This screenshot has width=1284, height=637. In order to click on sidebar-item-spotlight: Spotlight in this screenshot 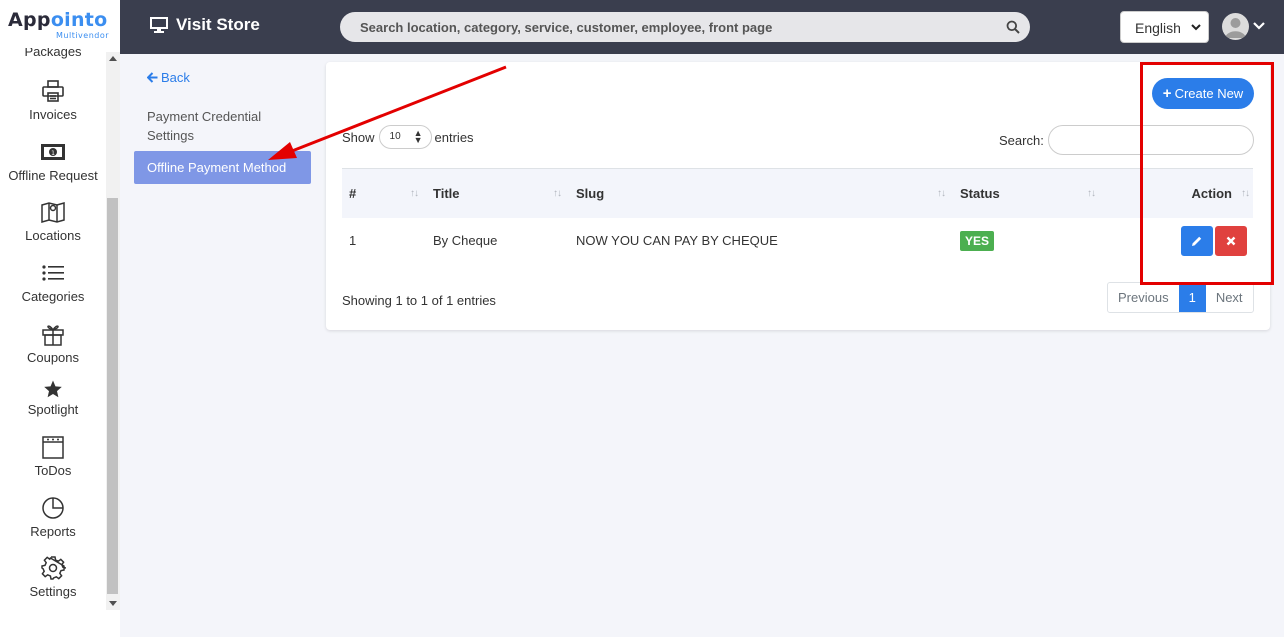, I will do `click(53, 398)`.